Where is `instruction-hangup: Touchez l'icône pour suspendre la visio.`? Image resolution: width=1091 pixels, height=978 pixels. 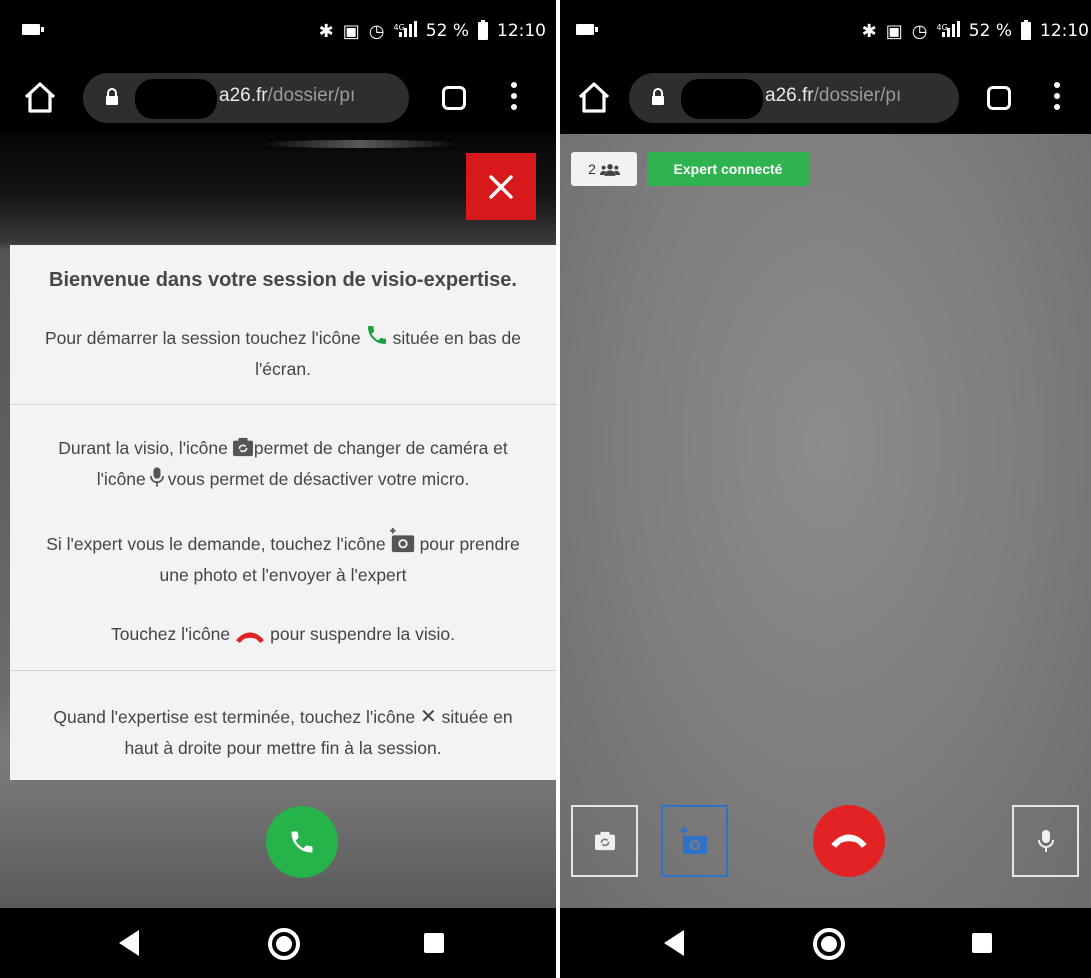 instruction-hangup: Touchez l'icône pour suspendre la visio. is located at coordinates (283, 634).